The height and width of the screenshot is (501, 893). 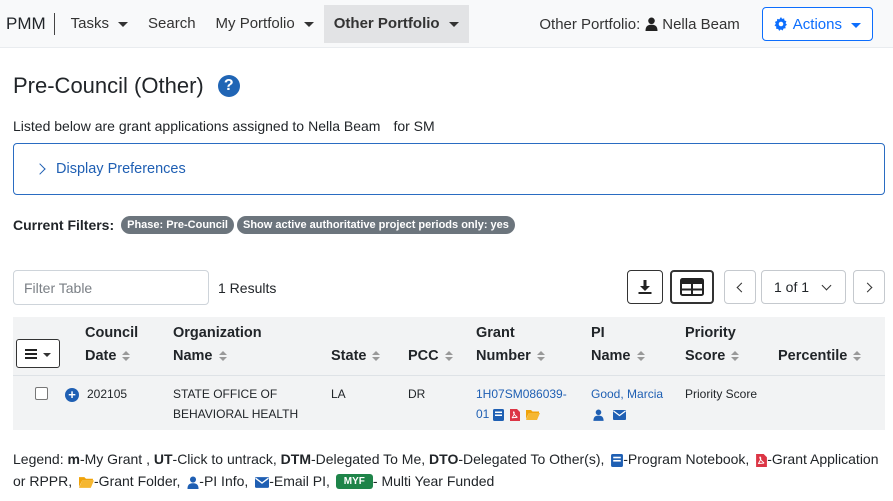 I want to click on grant-number-link: 1H07SM086039- 01, so click(x=521, y=404).